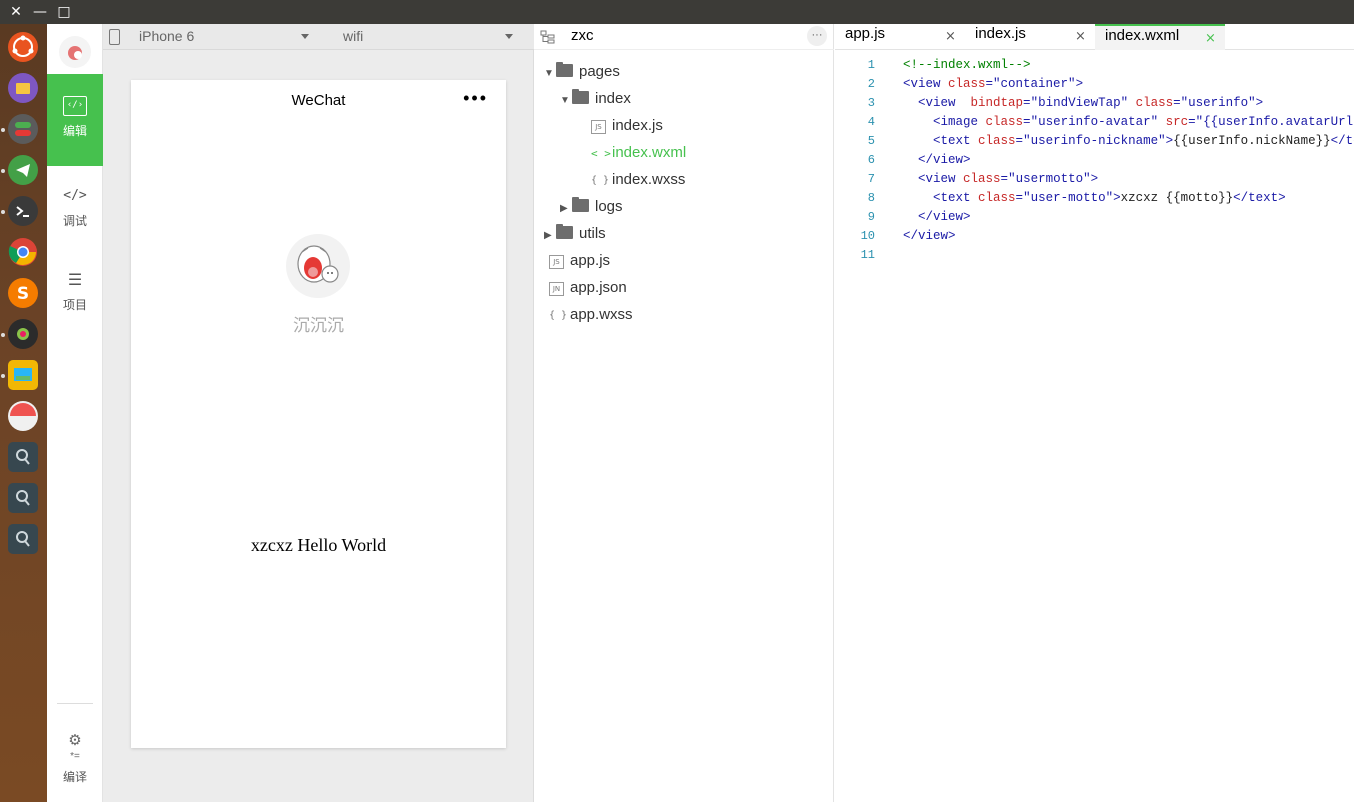  I want to click on tab-index-js: index.js ×, so click(1030, 37).